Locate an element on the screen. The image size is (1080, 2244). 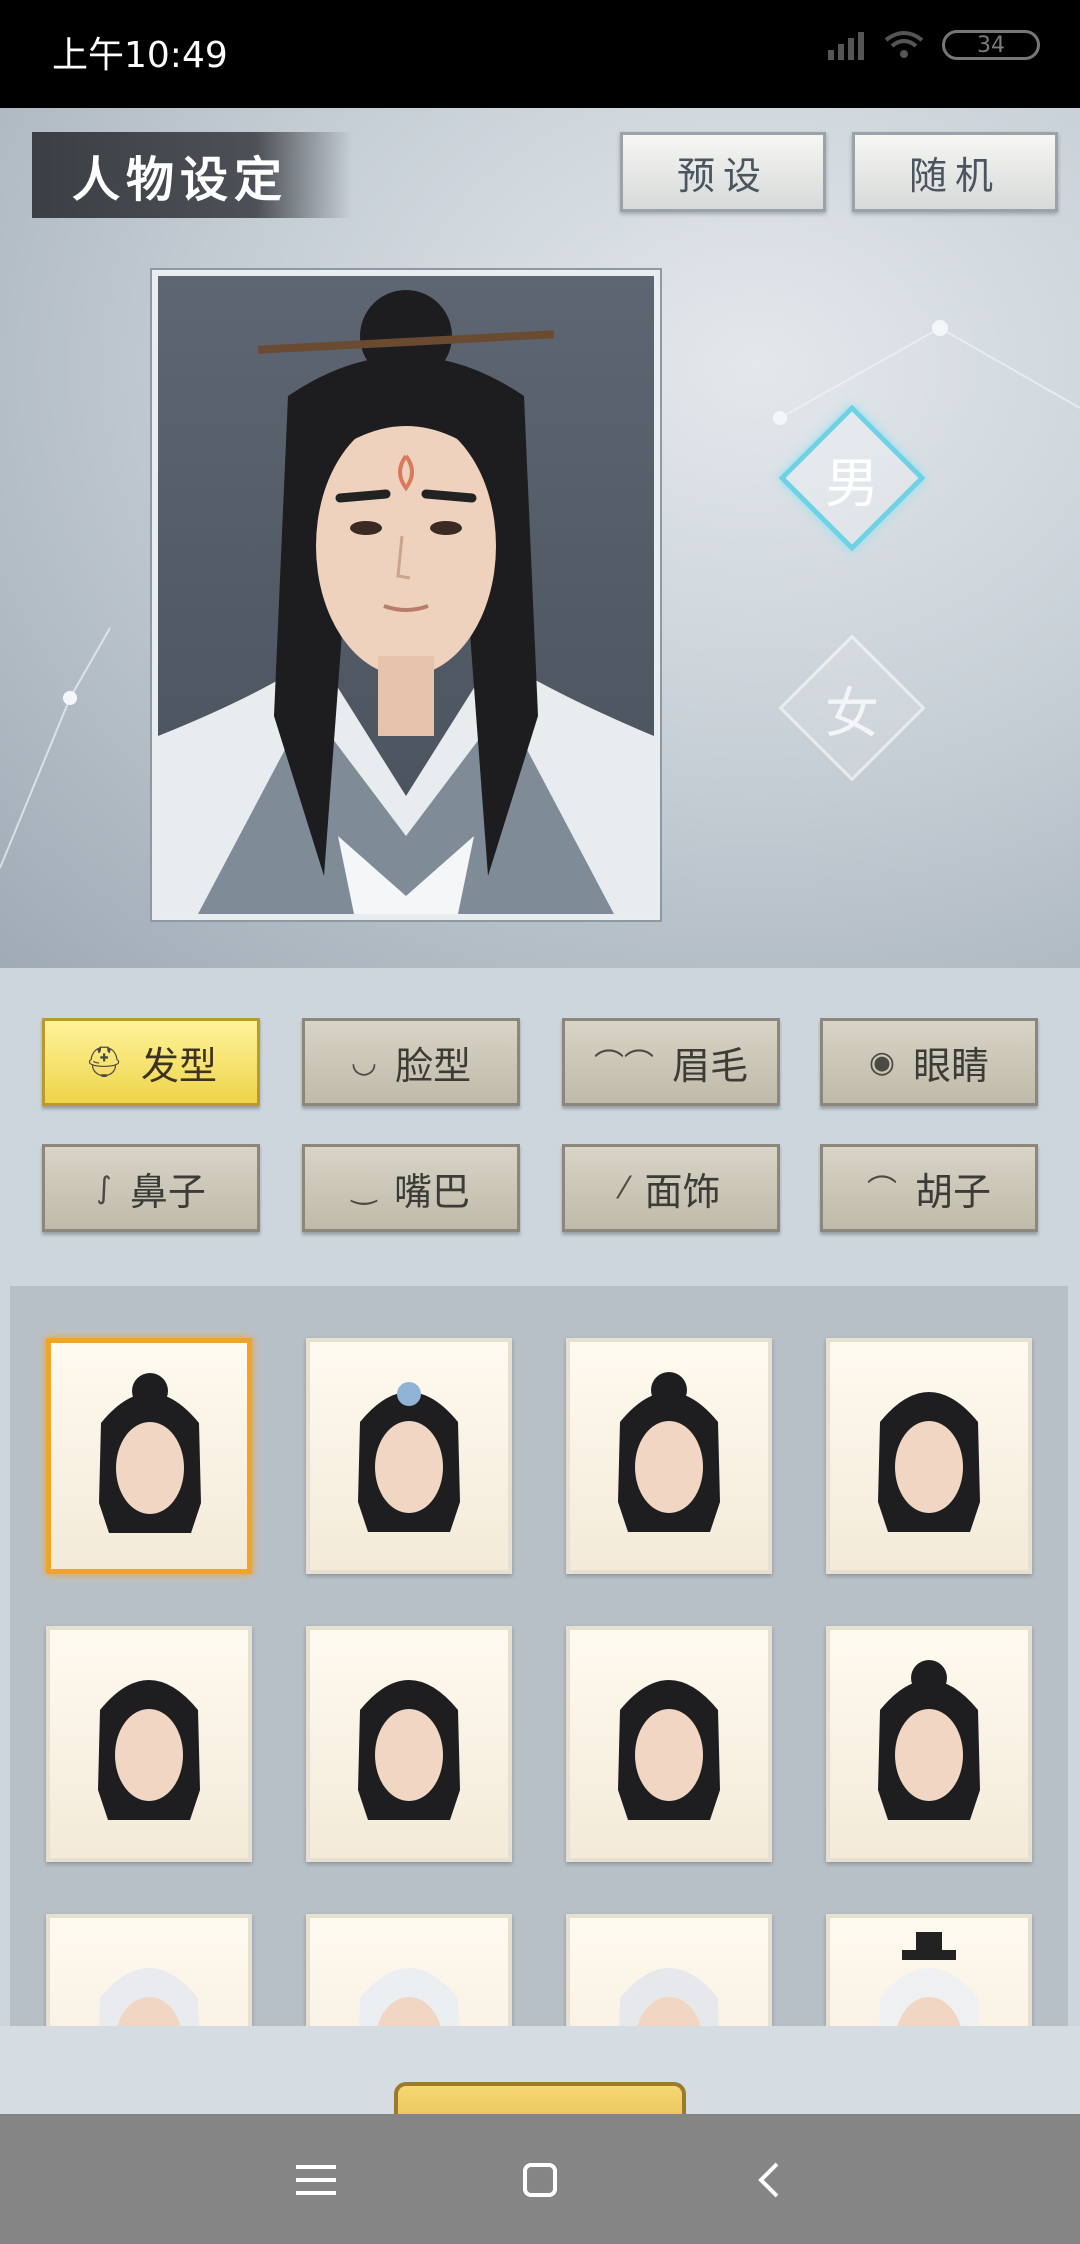
battery-level: 34 is located at coordinates (991, 45).